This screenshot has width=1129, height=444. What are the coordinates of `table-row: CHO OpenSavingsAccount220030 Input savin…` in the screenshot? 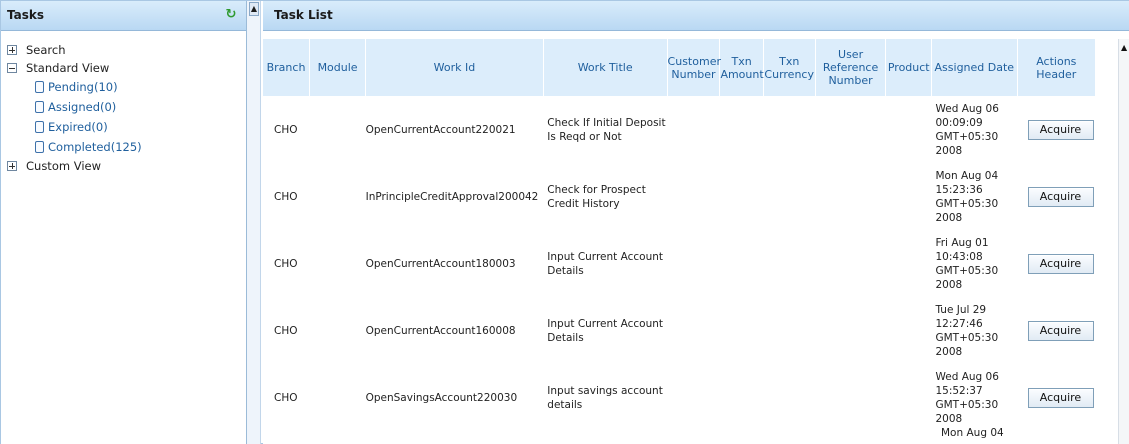 It's located at (679, 397).